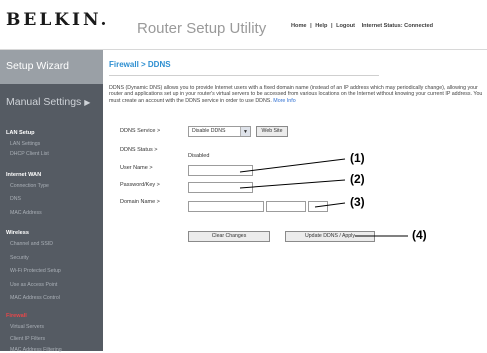  Describe the element at coordinates (357, 179) in the screenshot. I see `callout-label-2: (2)` at that location.